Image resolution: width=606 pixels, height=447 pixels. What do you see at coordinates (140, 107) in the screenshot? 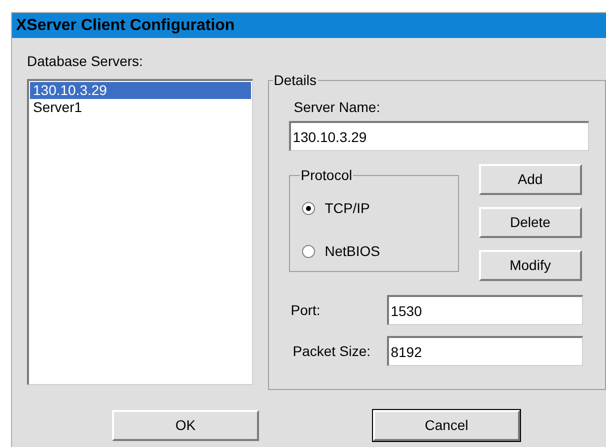
I see `server-list-item: Server1` at bounding box center [140, 107].